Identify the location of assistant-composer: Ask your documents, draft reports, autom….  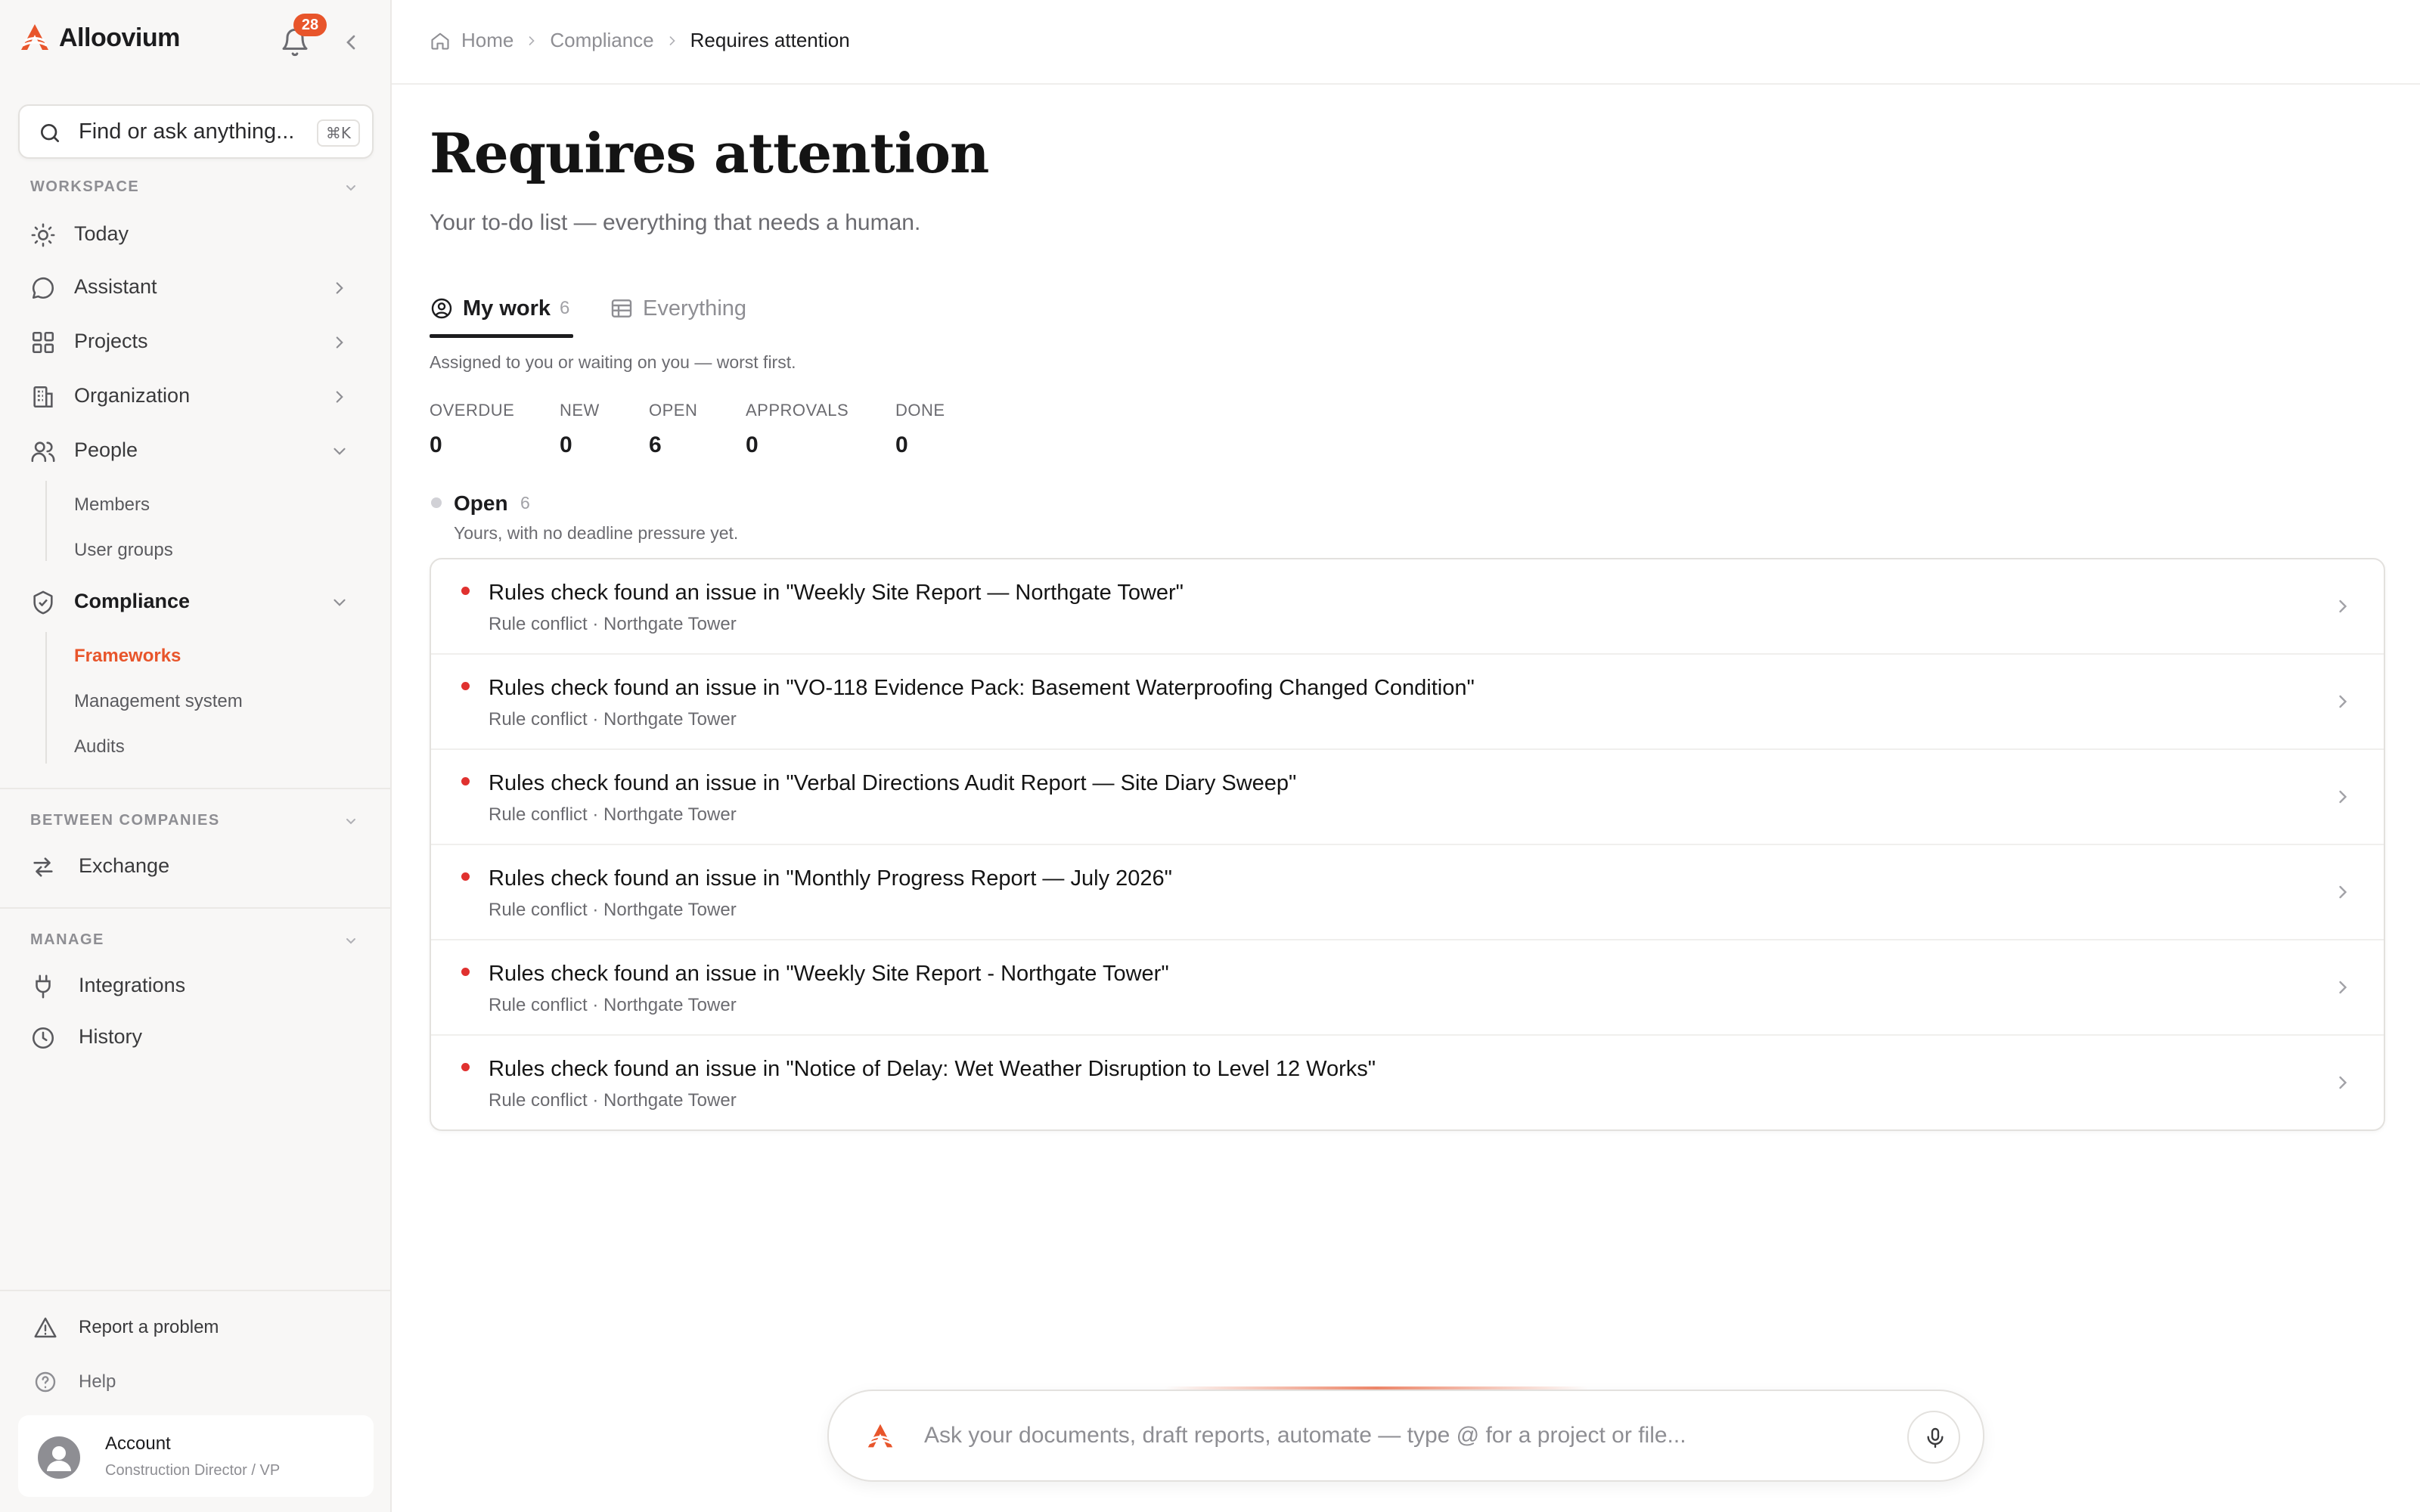
(1405, 1436).